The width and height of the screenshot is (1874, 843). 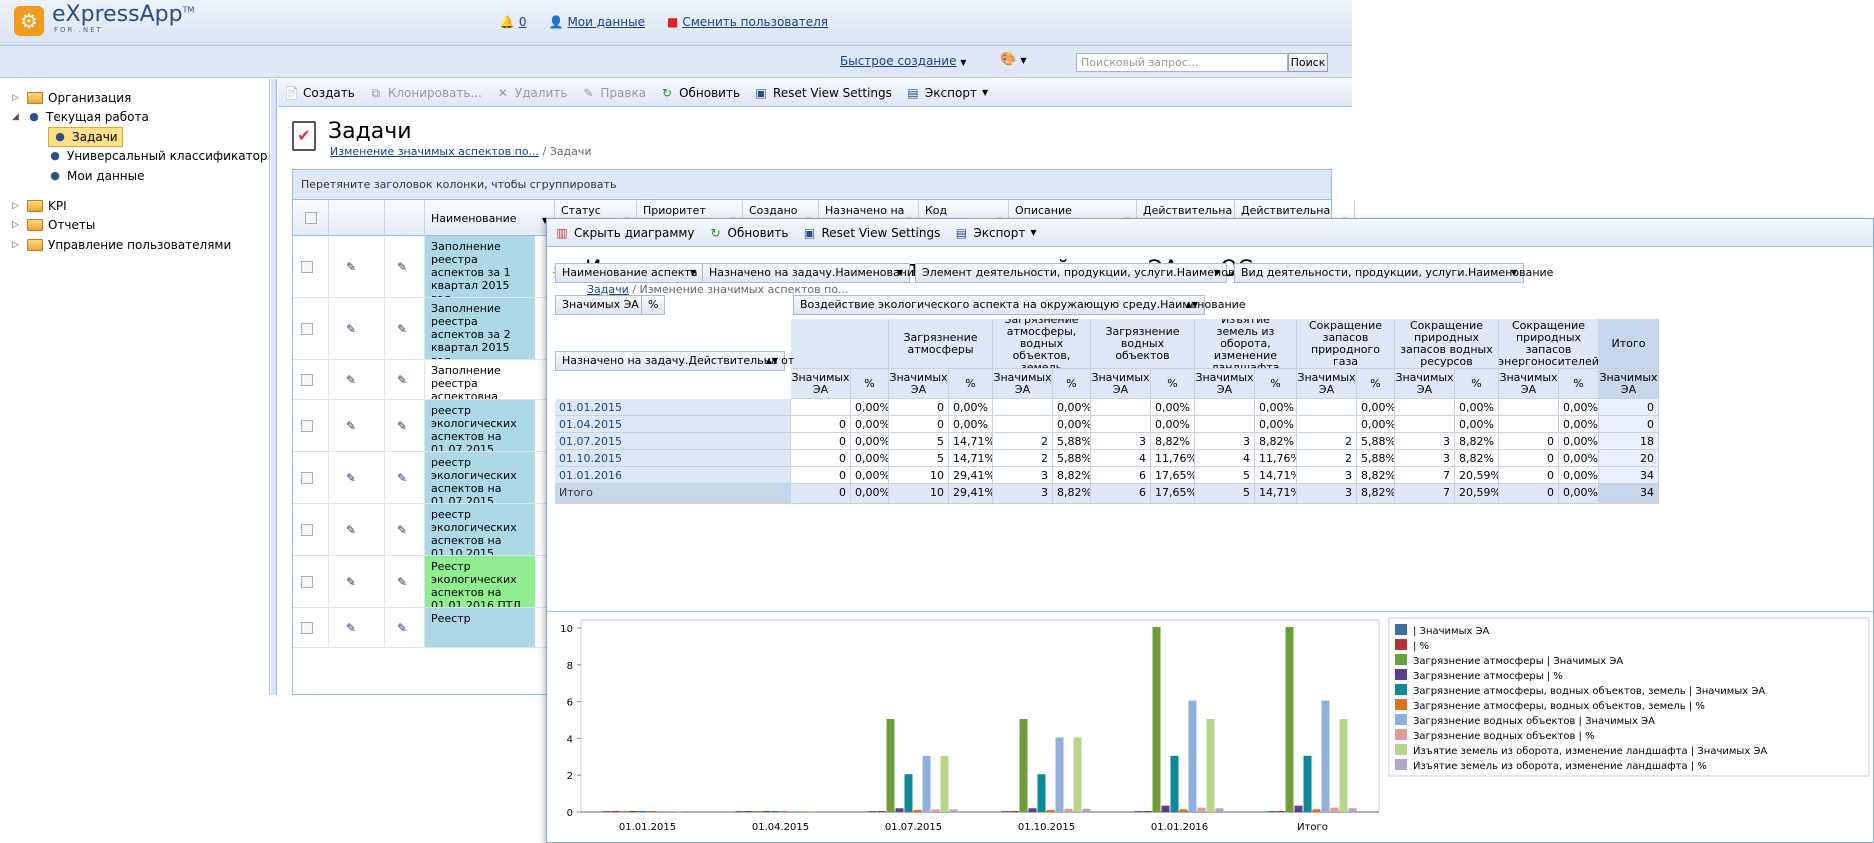 What do you see at coordinates (1346, 344) in the screenshot?
I see `pivot-column-group-header: Сокращение запасов природного газа` at bounding box center [1346, 344].